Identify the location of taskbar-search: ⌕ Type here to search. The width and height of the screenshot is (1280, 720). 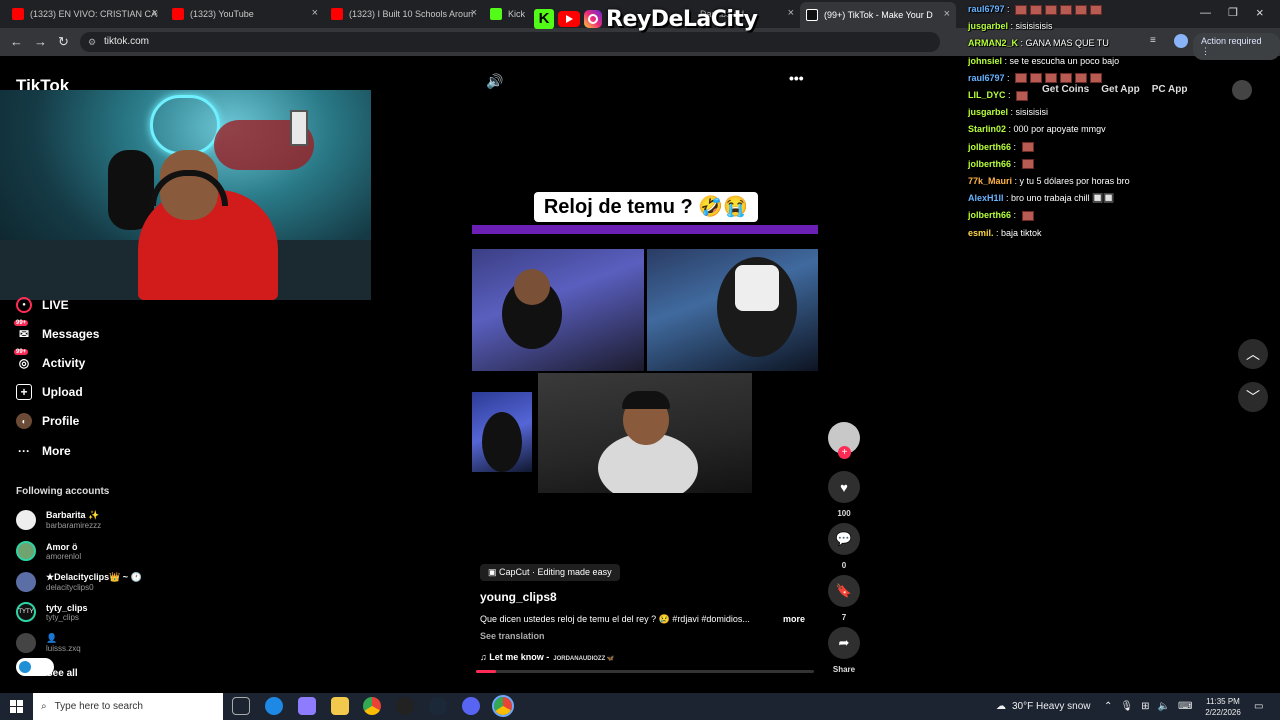
(128, 706).